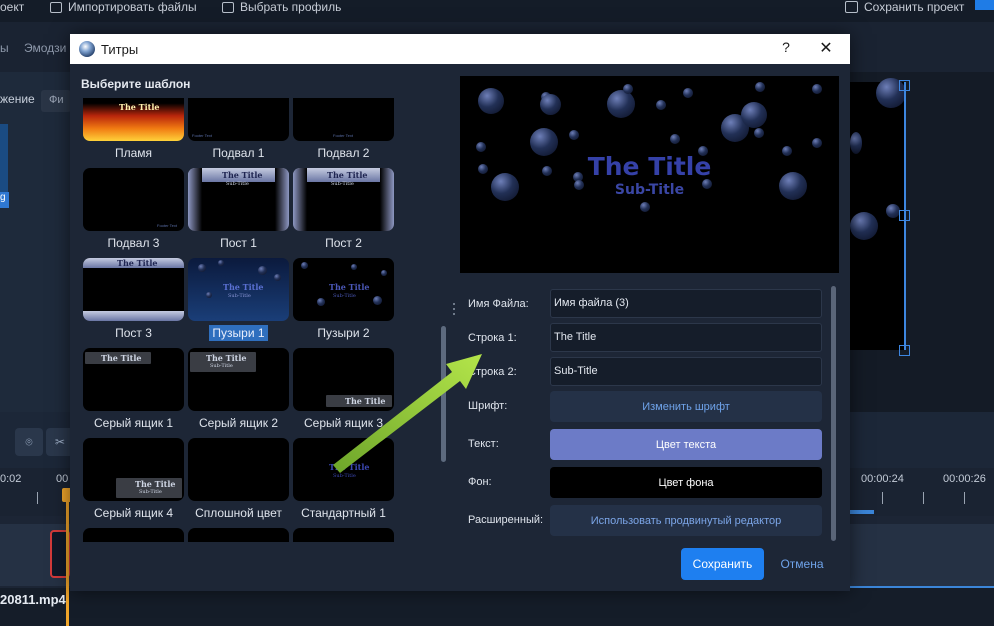 The width and height of the screenshot is (994, 626). Describe the element at coordinates (4, 200) in the screenshot. I see `selected-media-label: g` at that location.